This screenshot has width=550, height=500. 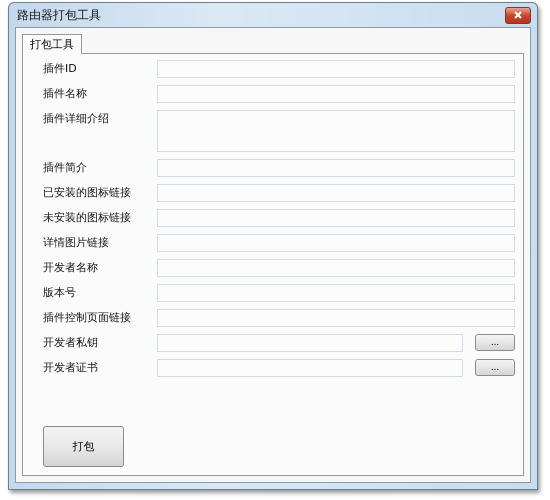 What do you see at coordinates (87, 218) in the screenshot?
I see `field-label: 未安装的图标链接` at bounding box center [87, 218].